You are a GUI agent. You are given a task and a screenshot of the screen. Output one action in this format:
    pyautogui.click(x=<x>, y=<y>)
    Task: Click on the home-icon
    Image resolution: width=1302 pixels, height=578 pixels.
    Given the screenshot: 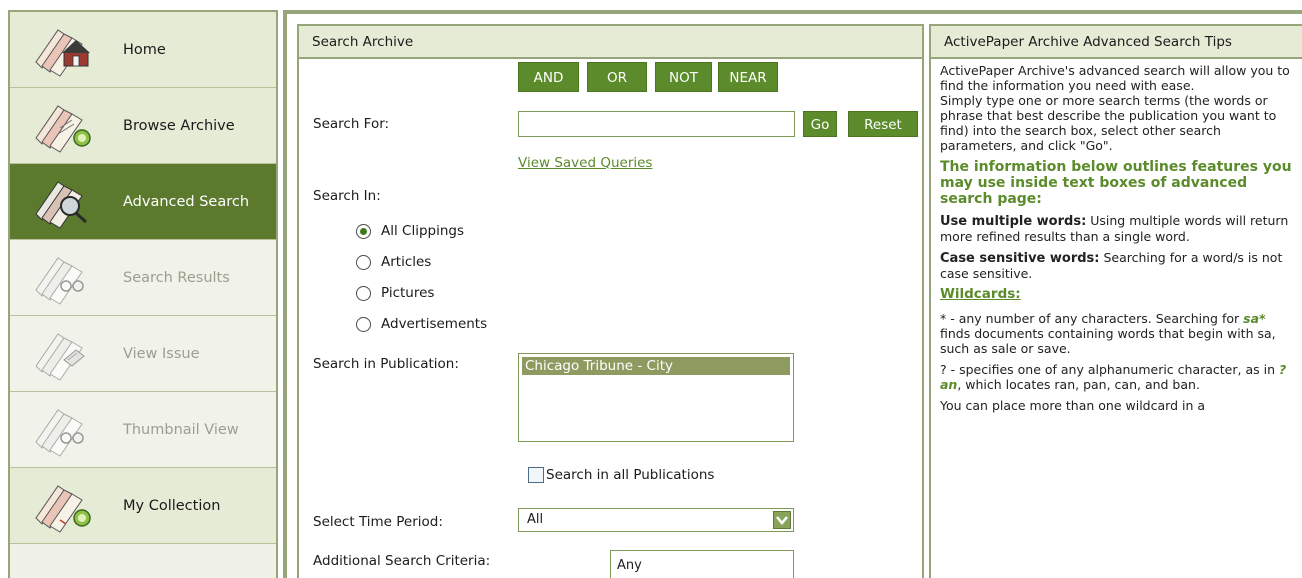 What is the action you would take?
    pyautogui.click(x=62, y=53)
    